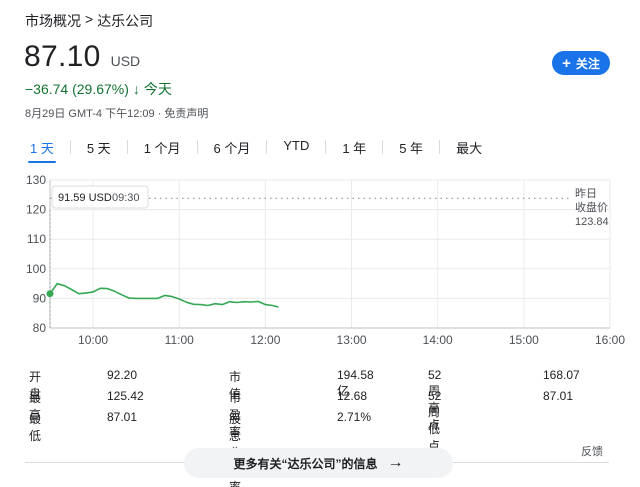  I want to click on y-tick-label: 130, so click(36, 180).